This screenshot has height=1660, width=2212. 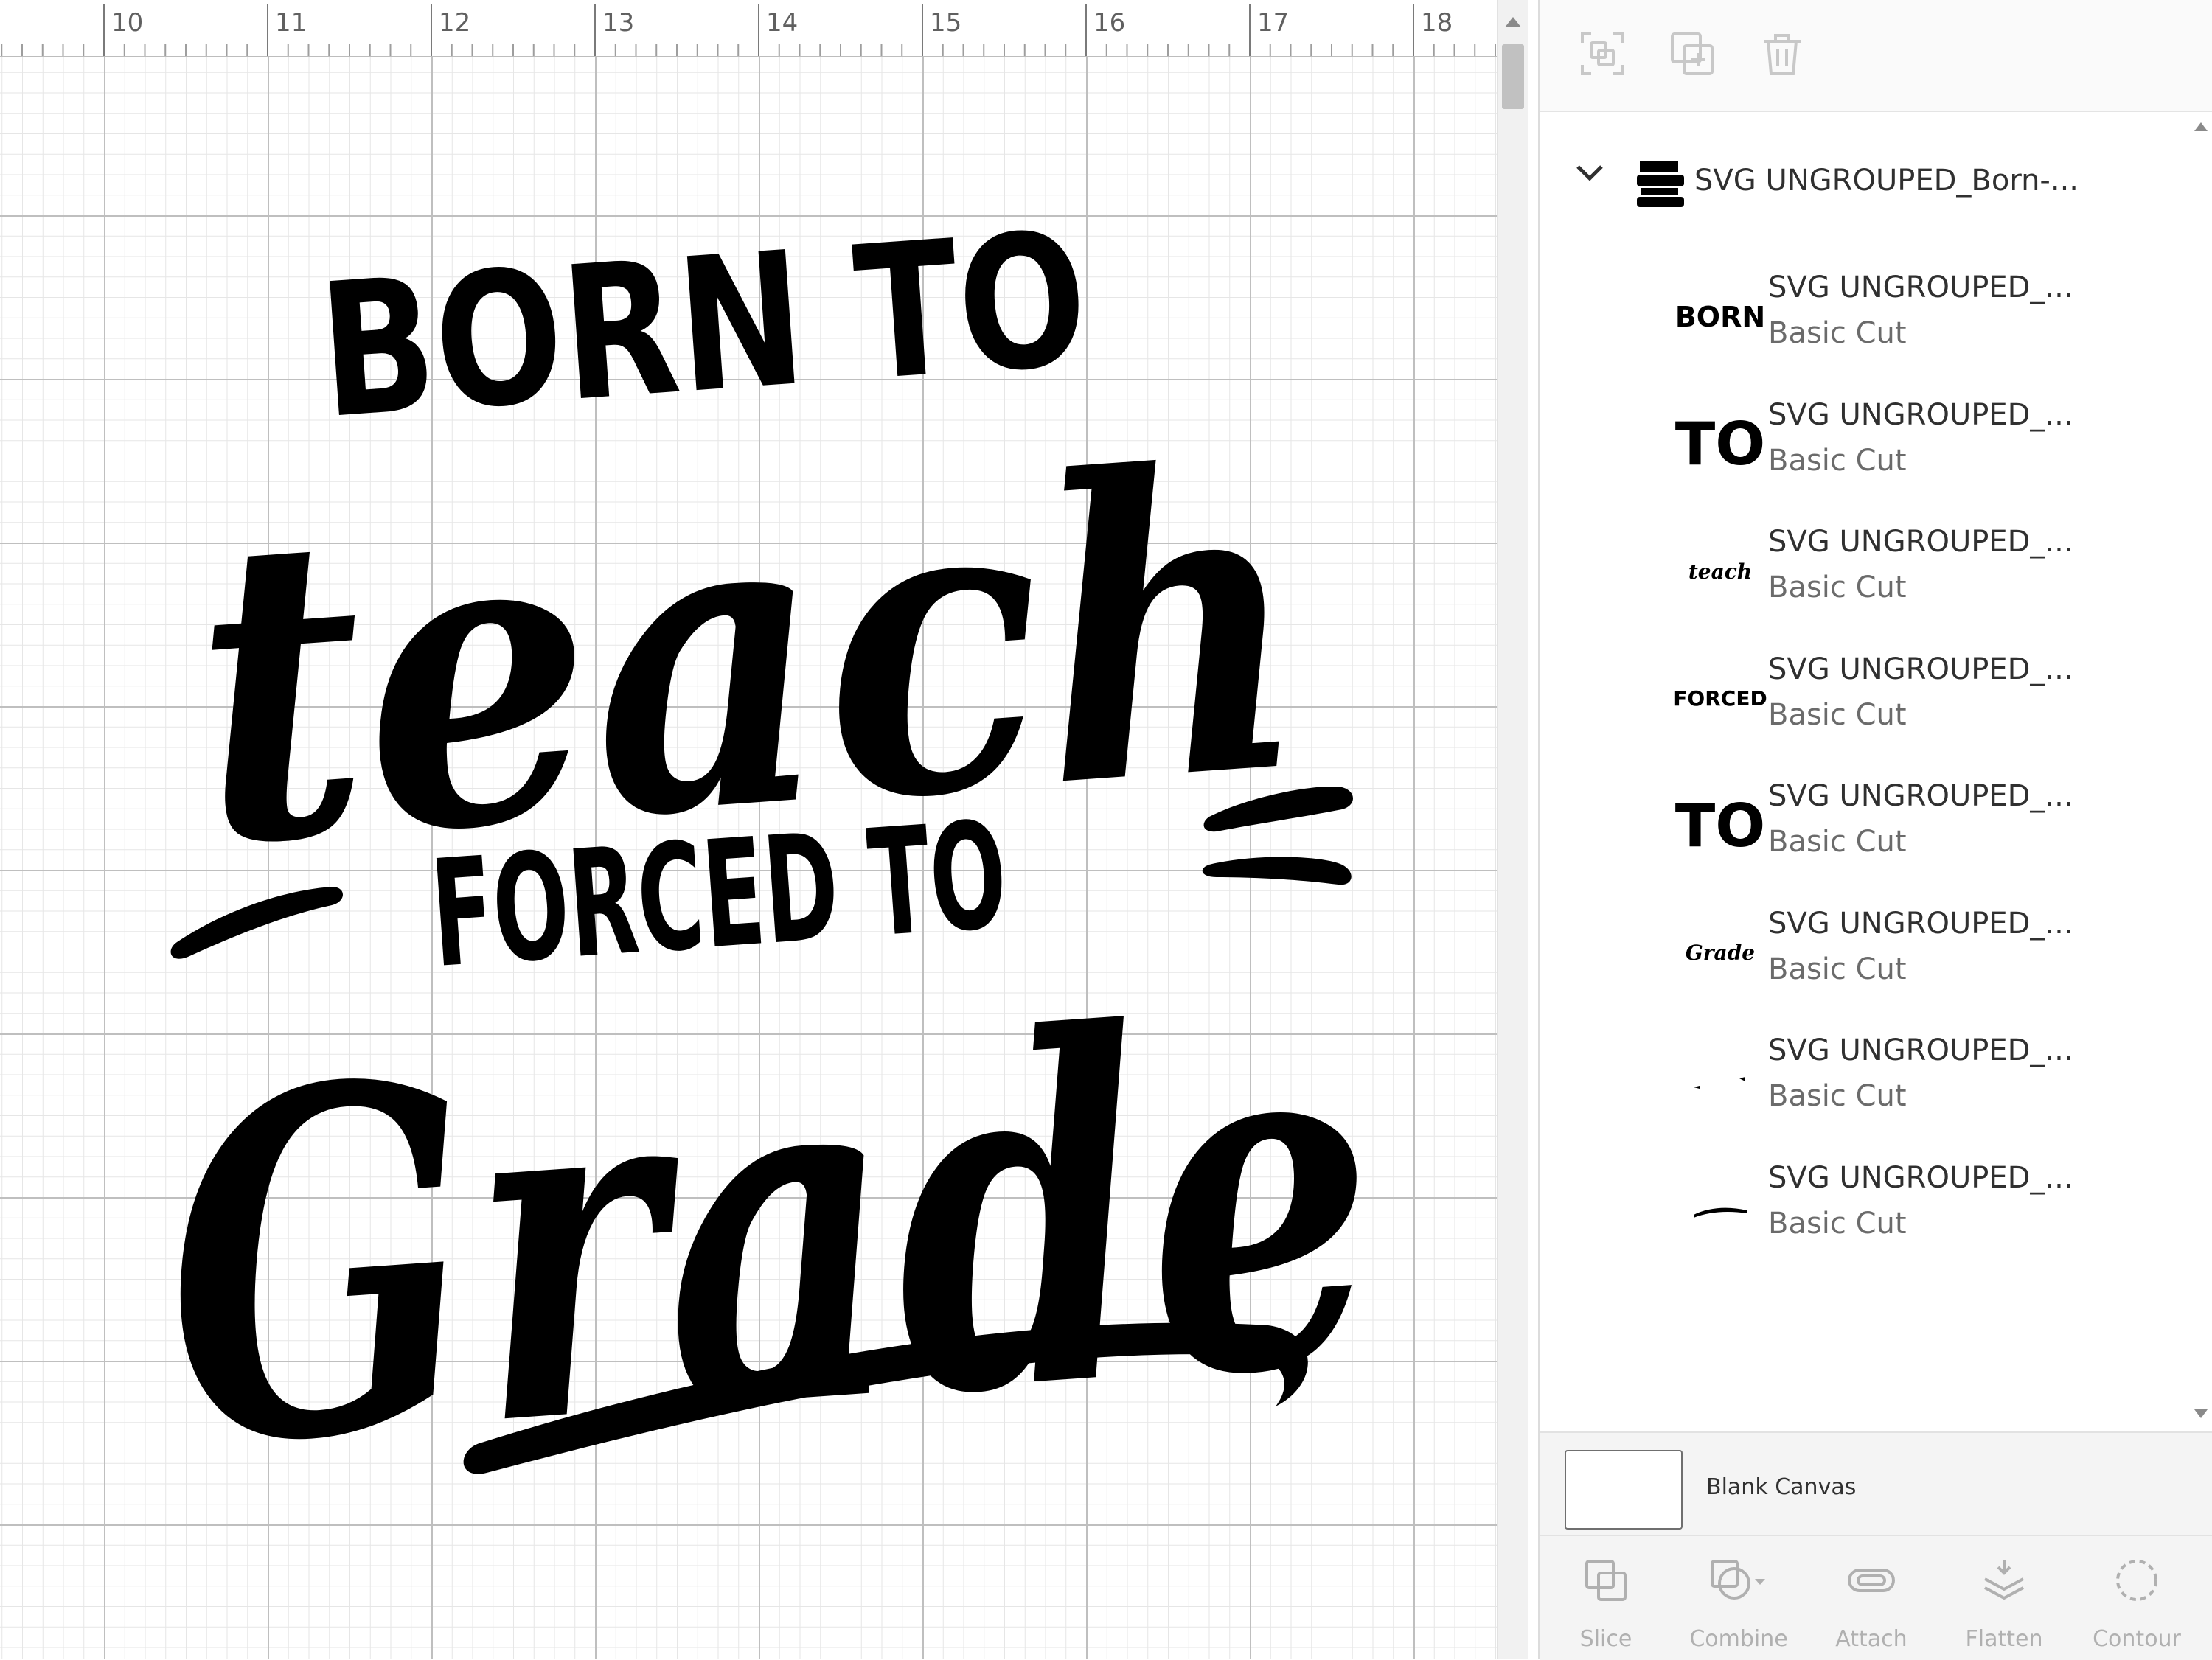 I want to click on combine-button: Combine, so click(x=1738, y=1602).